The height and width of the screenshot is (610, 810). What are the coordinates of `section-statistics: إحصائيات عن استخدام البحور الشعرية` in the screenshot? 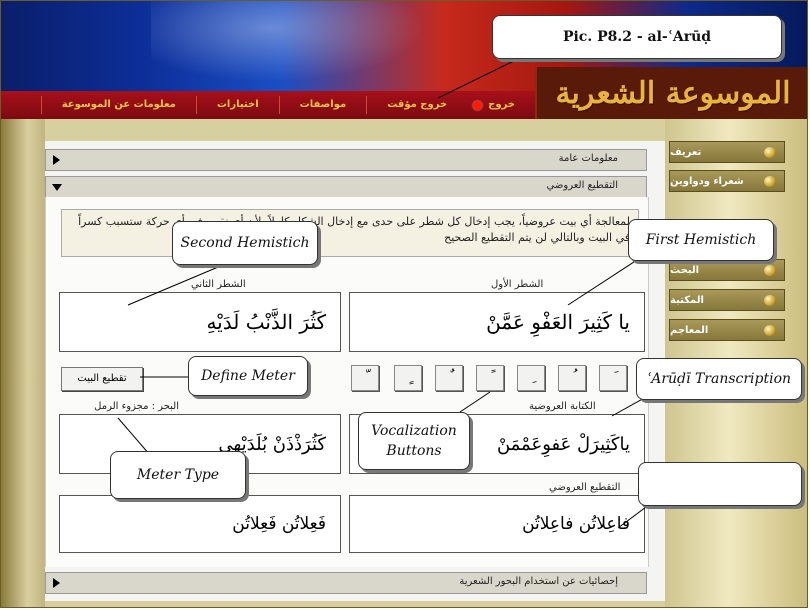 It's located at (346, 583).